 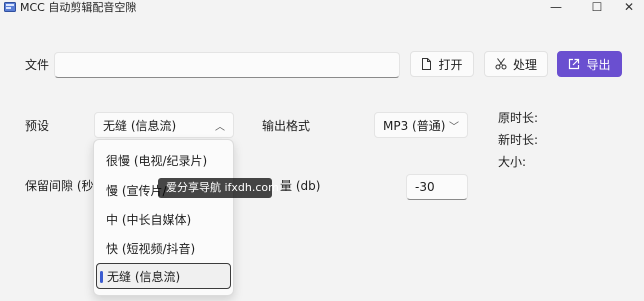 I want to click on open-button-label: 打开, so click(x=450, y=64).